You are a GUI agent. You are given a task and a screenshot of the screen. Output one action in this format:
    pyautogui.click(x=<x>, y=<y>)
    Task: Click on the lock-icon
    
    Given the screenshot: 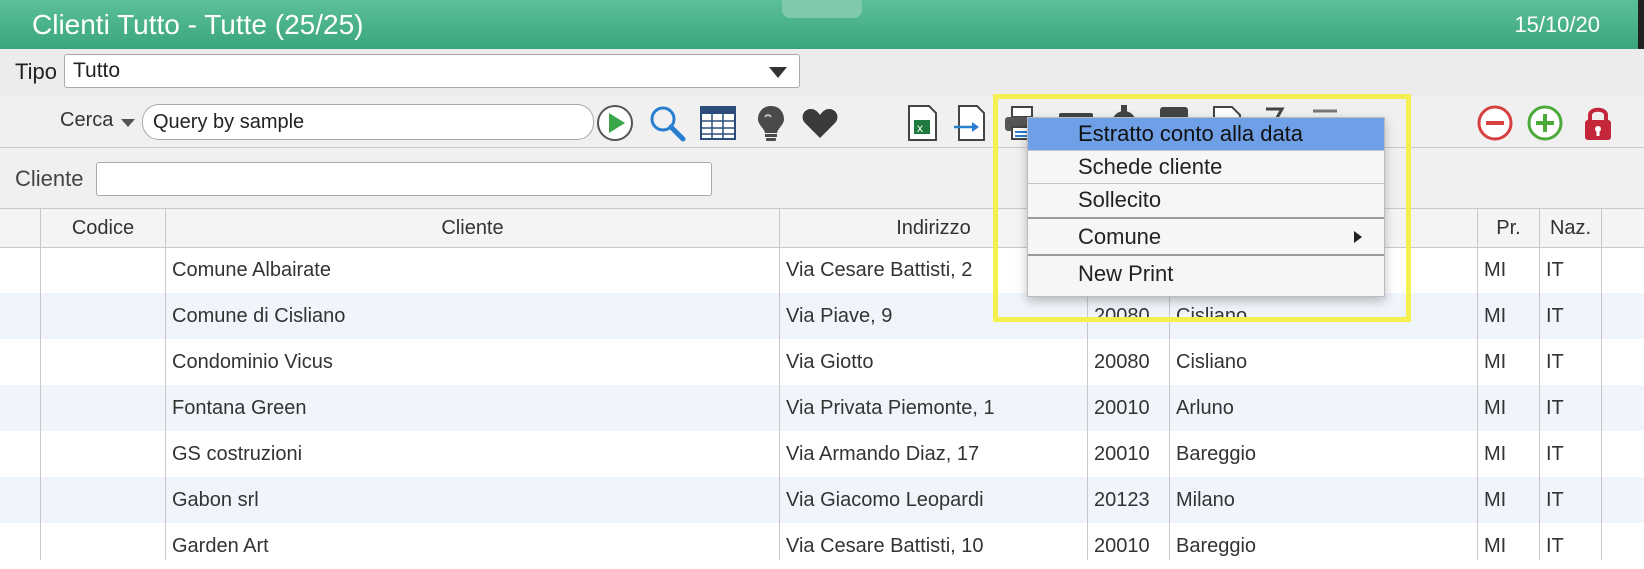 What is the action you would take?
    pyautogui.click(x=1598, y=123)
    